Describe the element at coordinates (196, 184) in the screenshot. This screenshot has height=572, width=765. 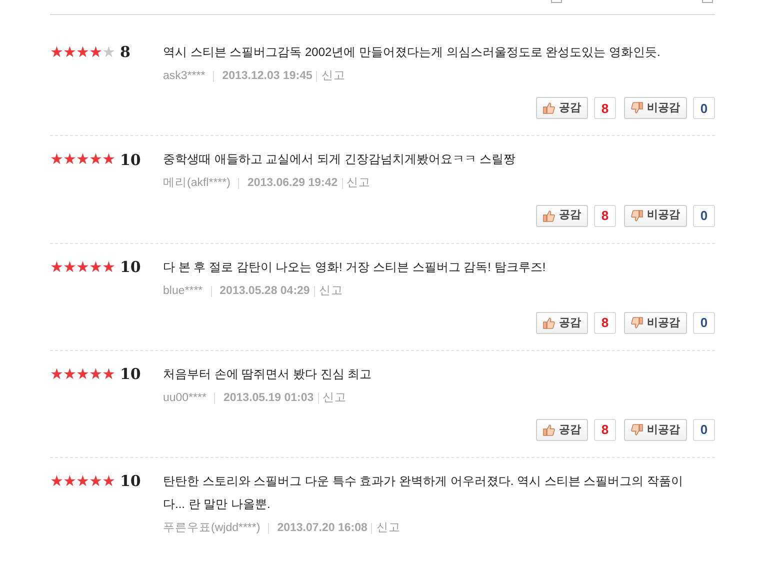
I see `author-name: 메리(akfl****)` at that location.